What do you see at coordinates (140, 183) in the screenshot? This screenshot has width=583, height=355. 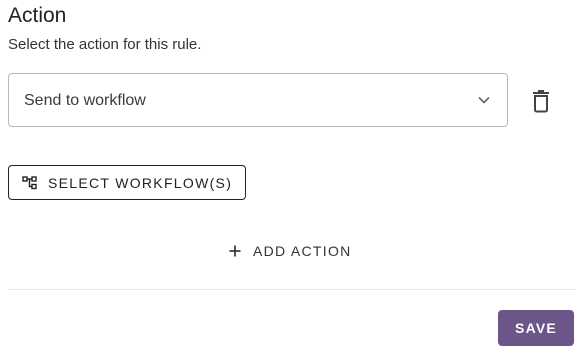 I see `select-workflow-label: SELECT WORKFLOW(S)` at bounding box center [140, 183].